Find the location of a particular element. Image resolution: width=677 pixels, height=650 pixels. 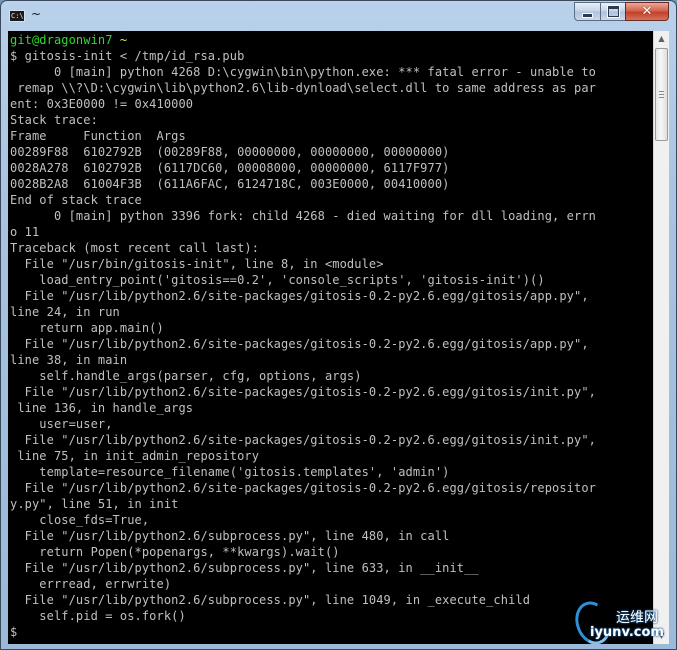

prompt-user-host: git@dragonwin7 is located at coordinates (61, 40).